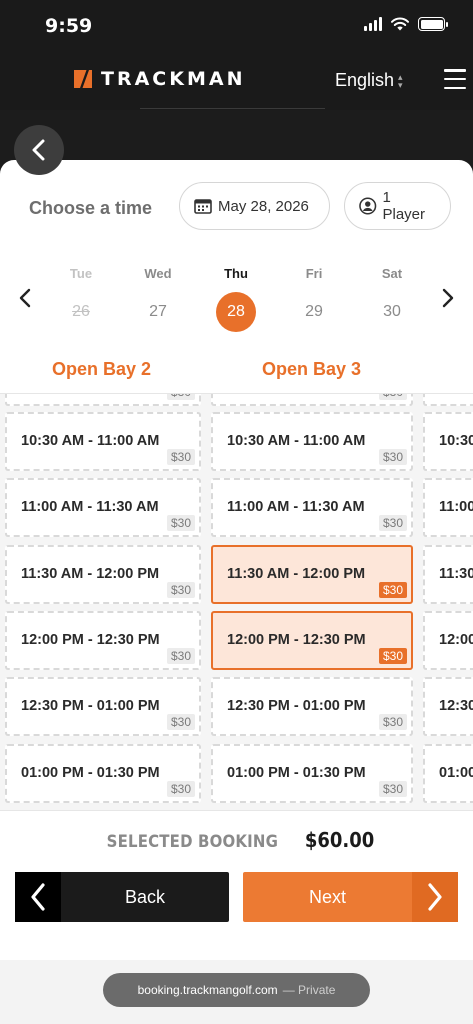  I want to click on wifi-icon, so click(400, 24).